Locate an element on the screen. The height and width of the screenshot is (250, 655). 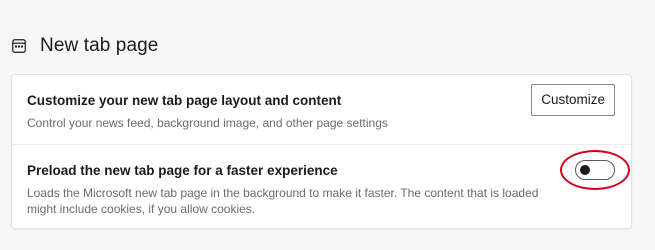
toggle-knob is located at coordinates (585, 170).